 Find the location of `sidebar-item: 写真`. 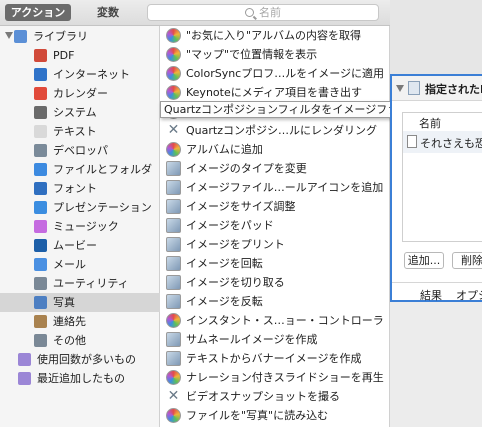

sidebar-item: 写真 is located at coordinates (80, 302).